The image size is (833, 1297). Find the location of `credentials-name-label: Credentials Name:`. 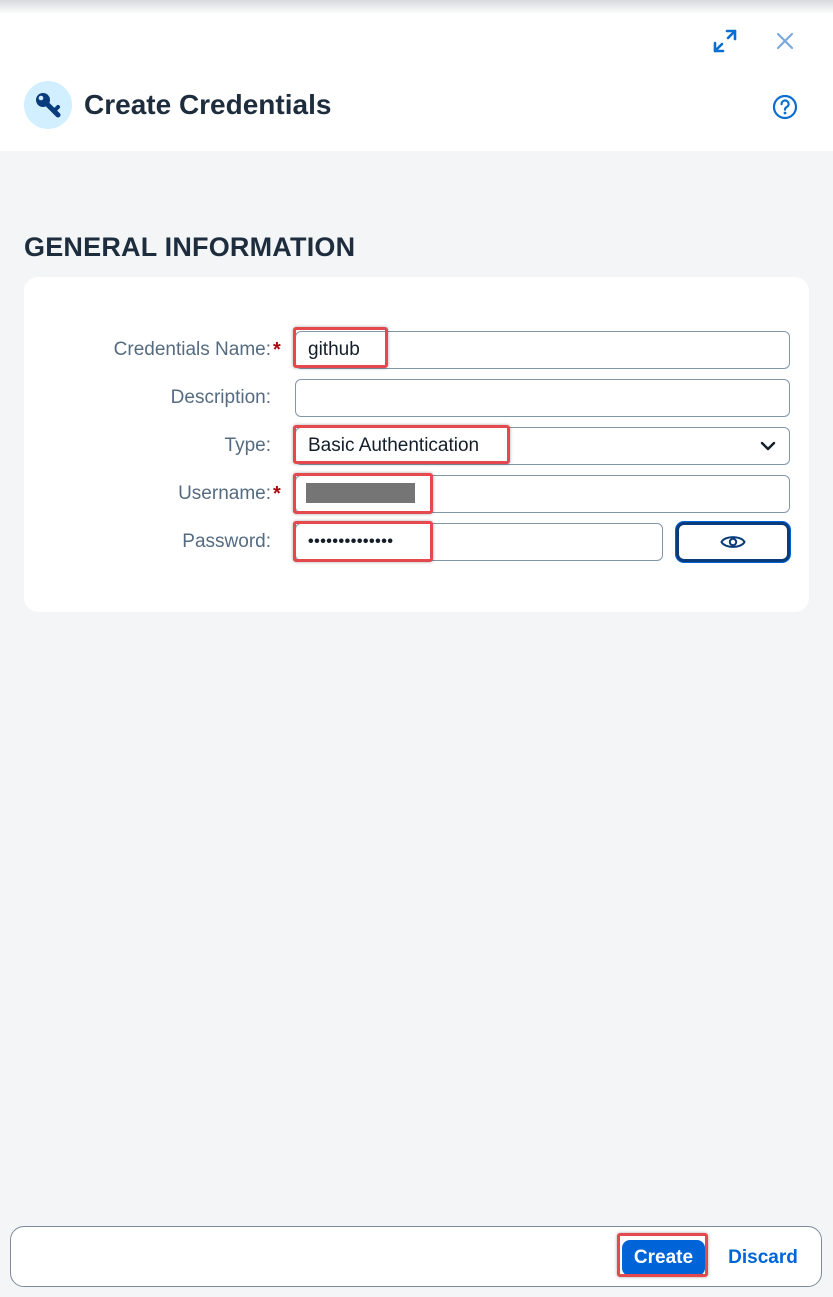

credentials-name-label: Credentials Name: is located at coordinates (192, 349).